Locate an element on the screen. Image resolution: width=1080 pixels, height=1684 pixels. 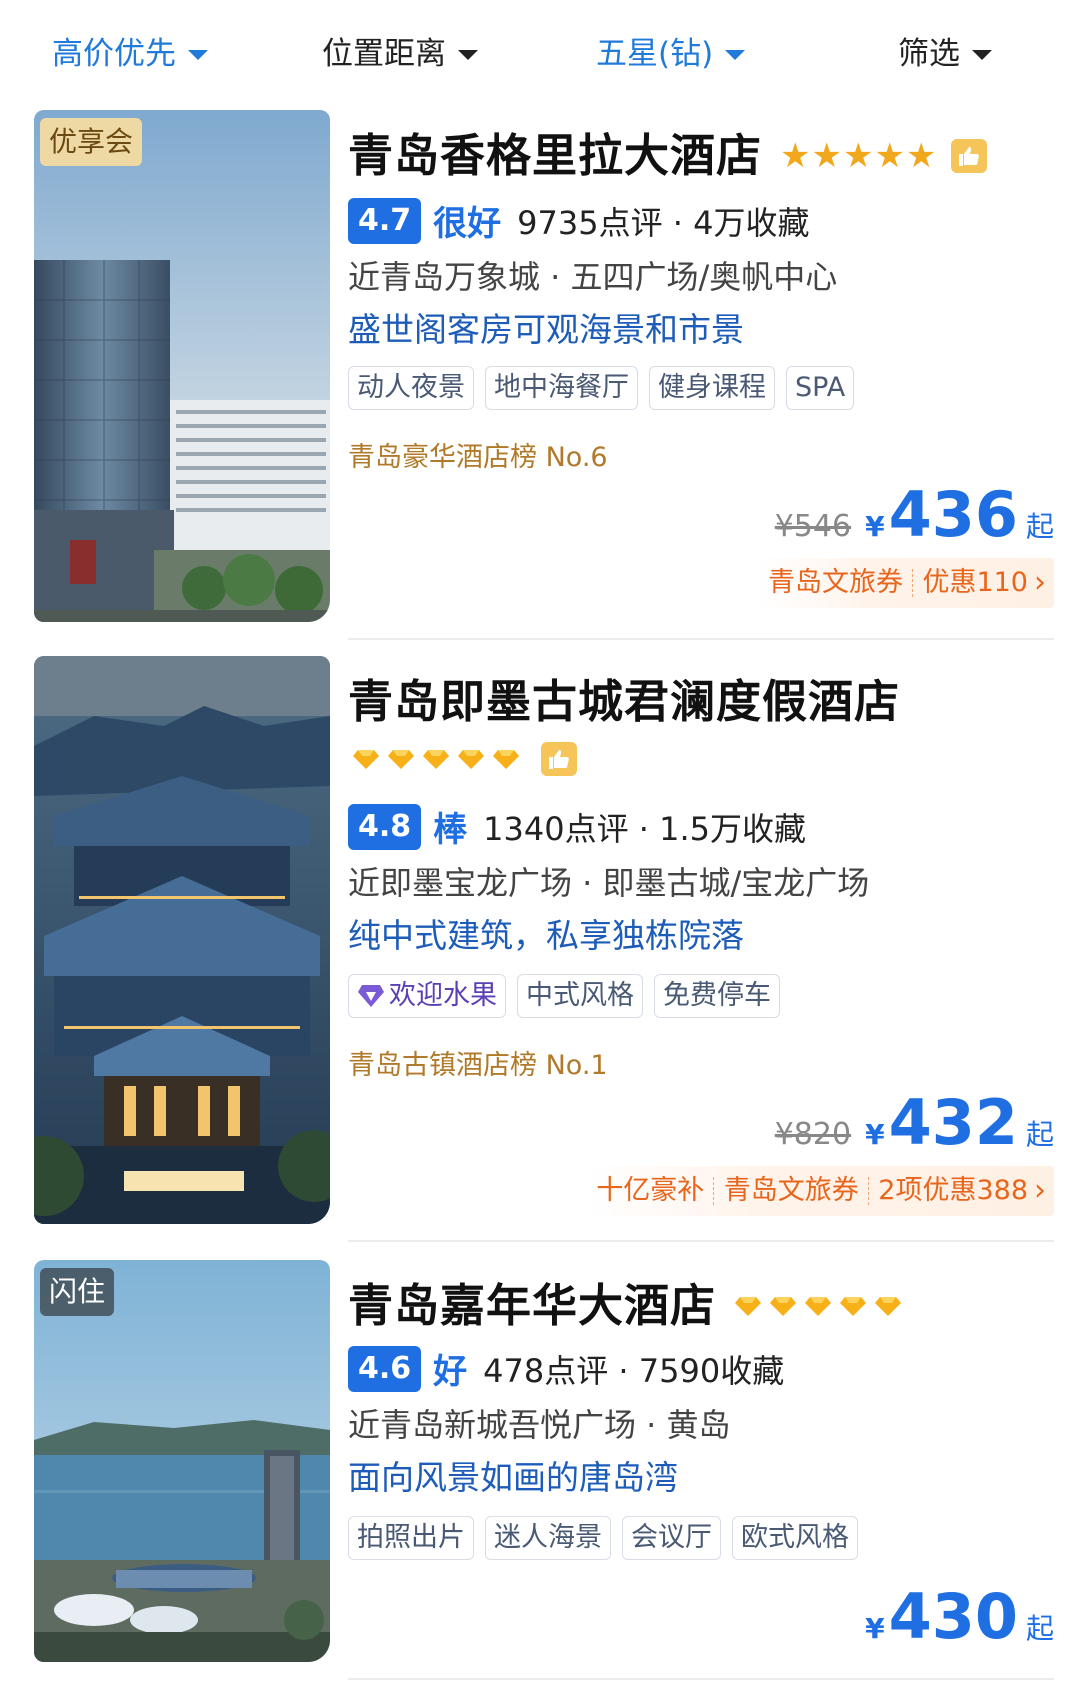
feature-tag: 会议厅 is located at coordinates (671, 1538).